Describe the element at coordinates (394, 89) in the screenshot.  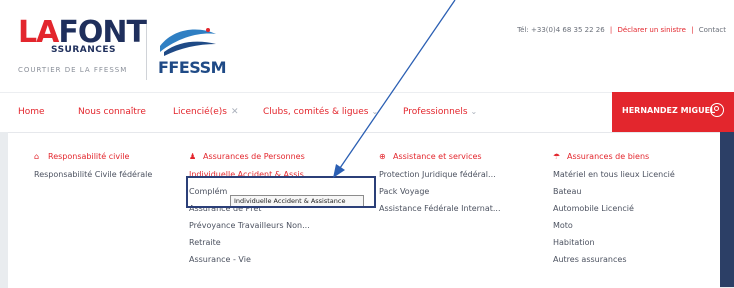
I see `annotation-arrow-icon` at that location.